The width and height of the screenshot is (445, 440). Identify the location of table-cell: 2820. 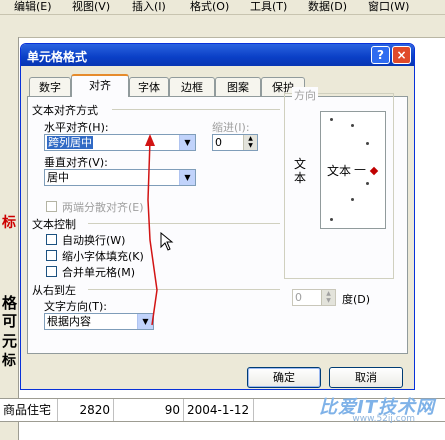
(86, 410).